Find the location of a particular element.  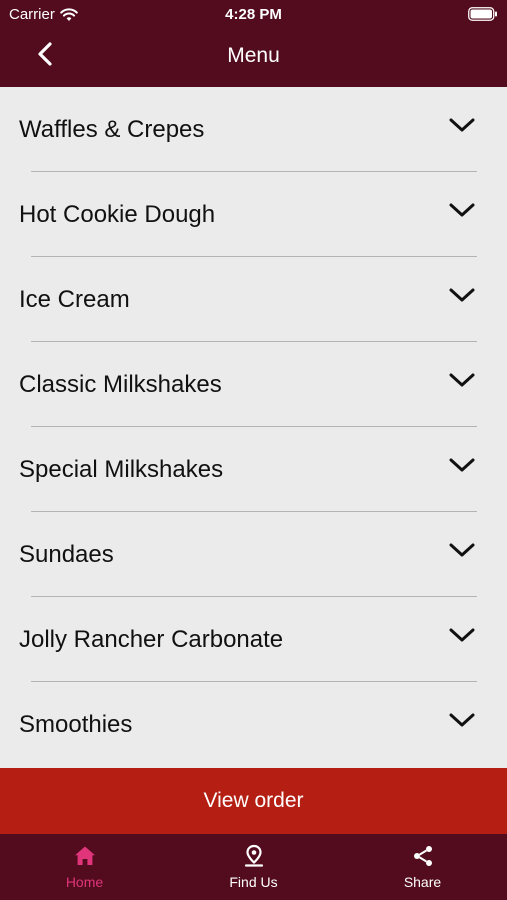

nav-bar: Menu is located at coordinates (253, 58).